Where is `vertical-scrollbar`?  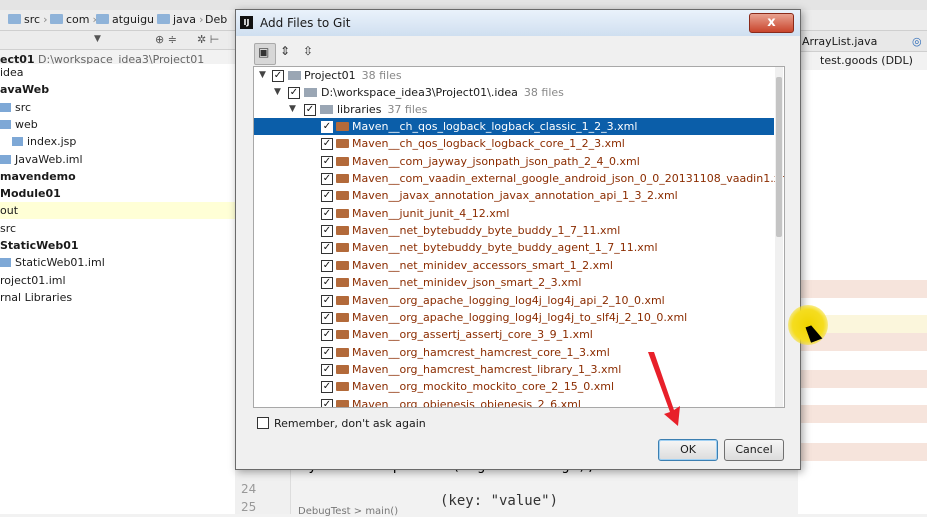
vertical-scrollbar is located at coordinates (779, 237).